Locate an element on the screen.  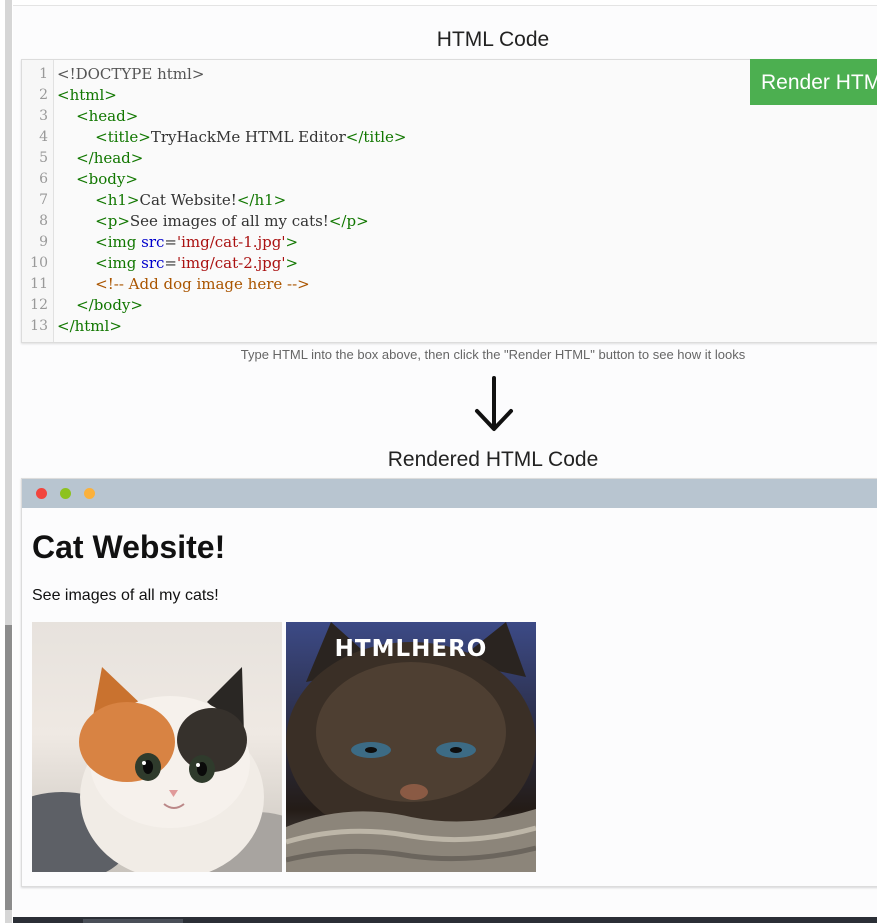
code-line: 7 <h1>Cat Website!</h1> is located at coordinates (449, 200).